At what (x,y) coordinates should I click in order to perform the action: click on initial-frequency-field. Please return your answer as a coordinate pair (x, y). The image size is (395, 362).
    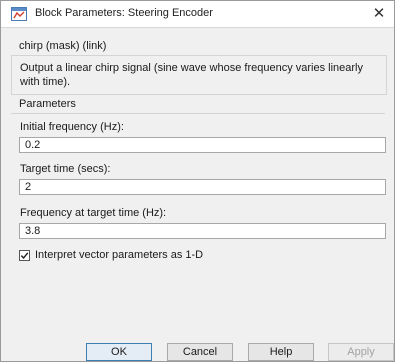
    Looking at the image, I should click on (202, 145).